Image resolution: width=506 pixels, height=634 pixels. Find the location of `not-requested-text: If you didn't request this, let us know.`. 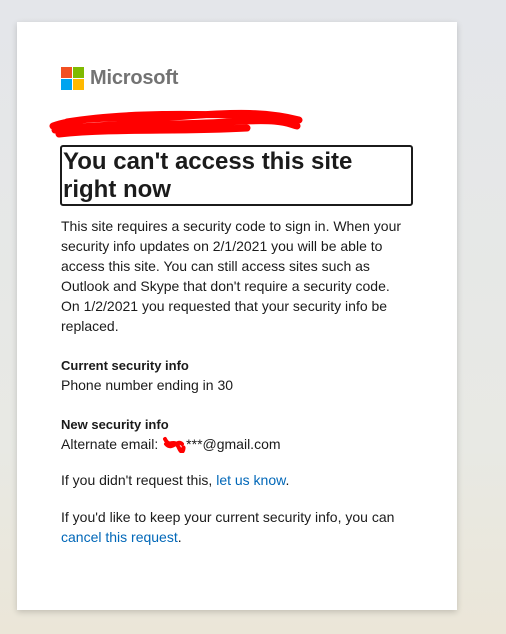

not-requested-text: If you didn't request this, let us know. is located at coordinates (175, 480).